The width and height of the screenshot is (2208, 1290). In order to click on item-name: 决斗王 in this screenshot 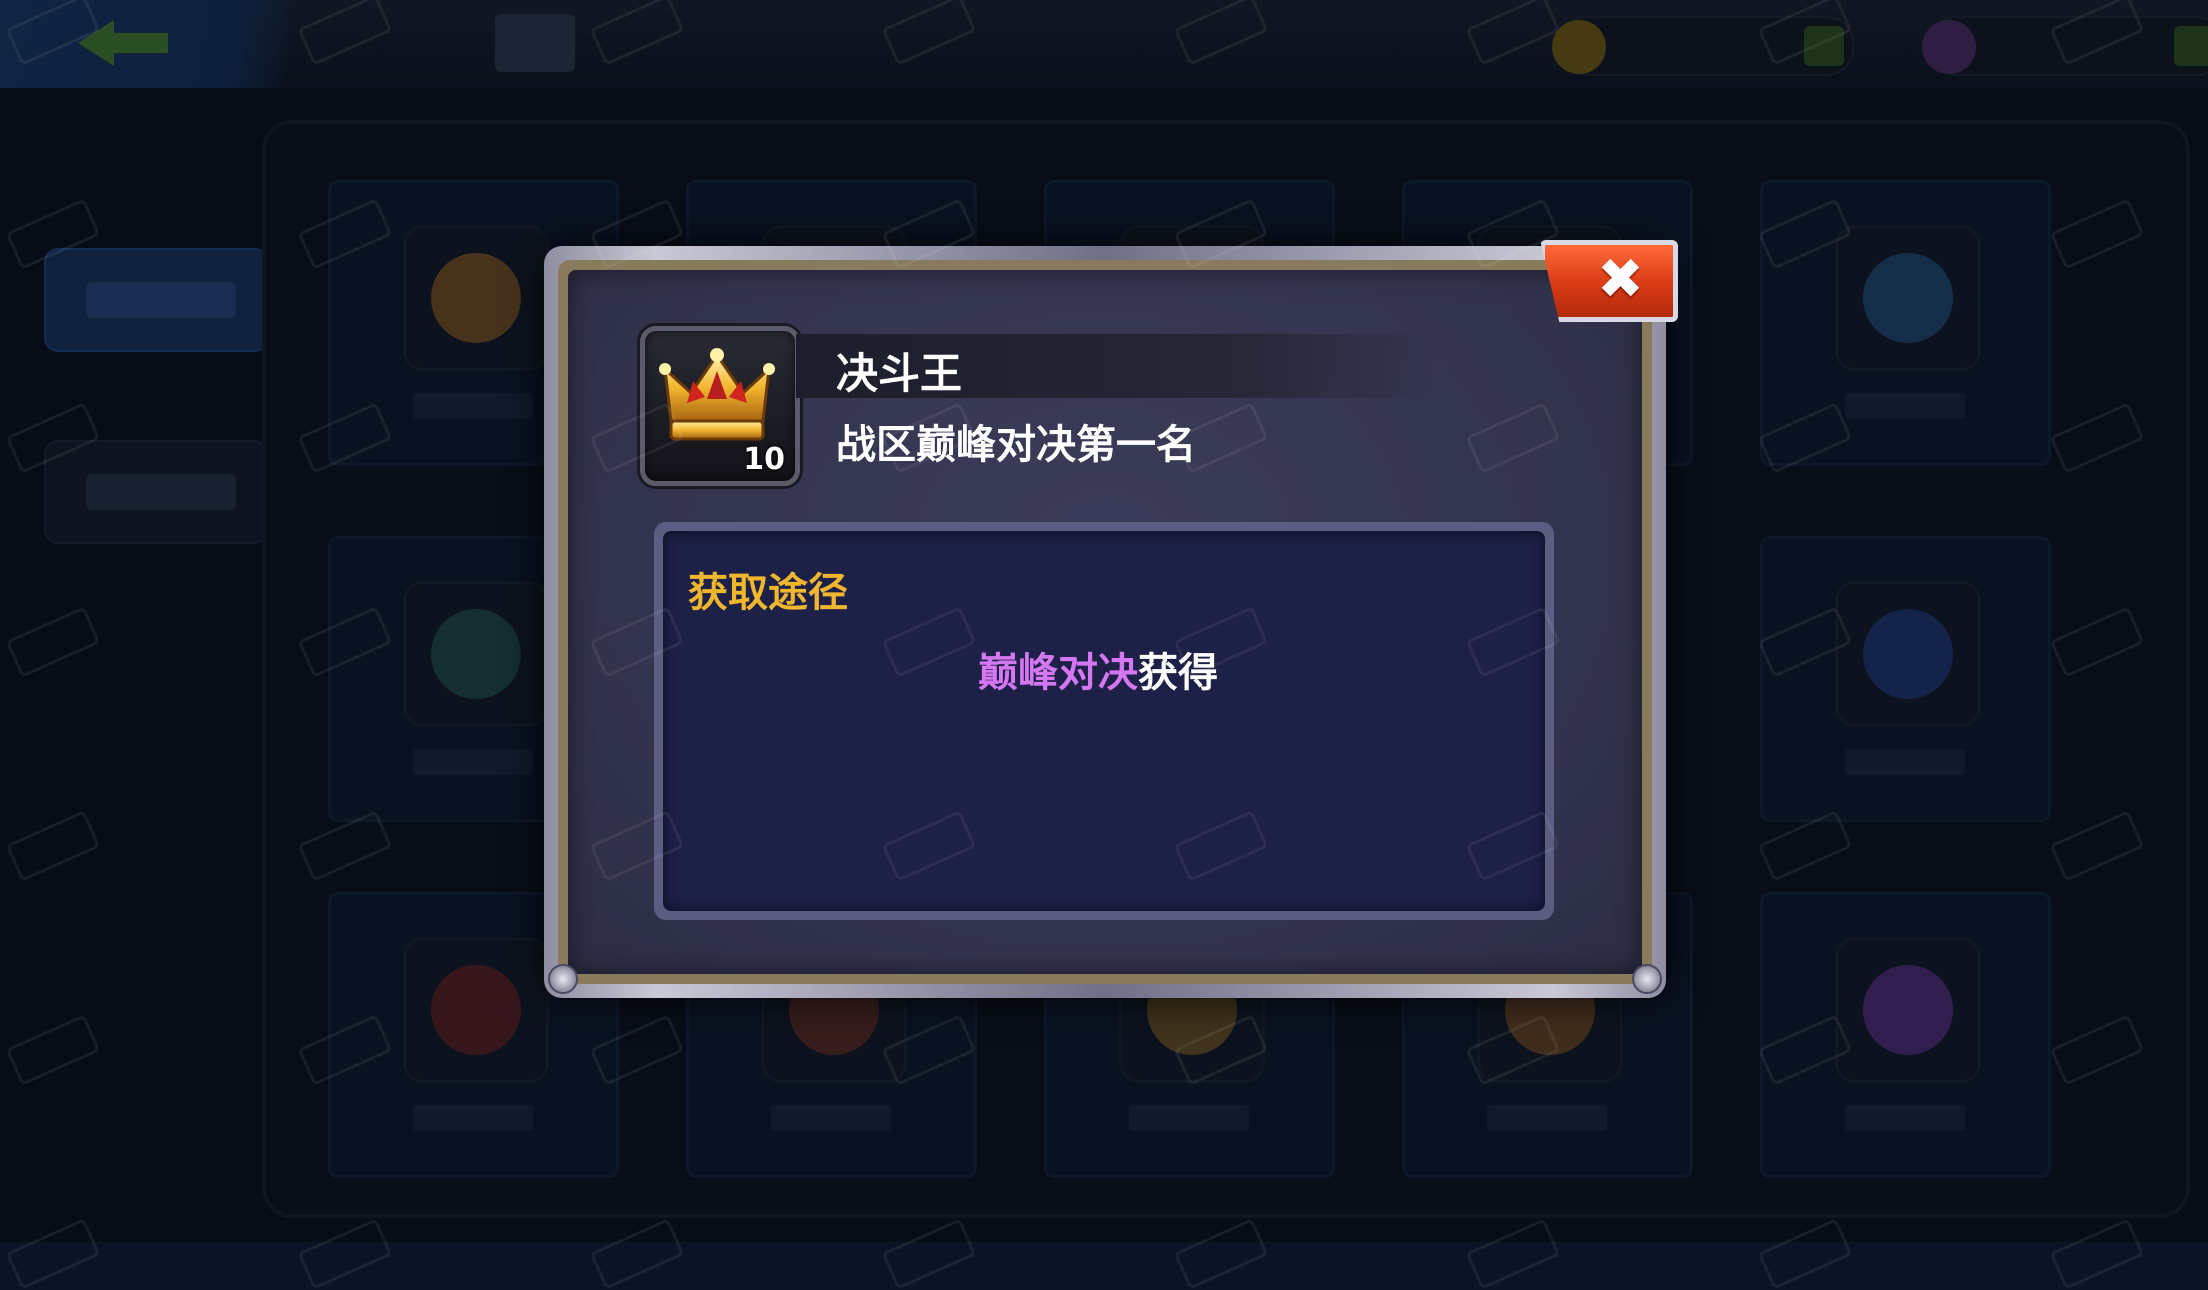, I will do `click(899, 373)`.